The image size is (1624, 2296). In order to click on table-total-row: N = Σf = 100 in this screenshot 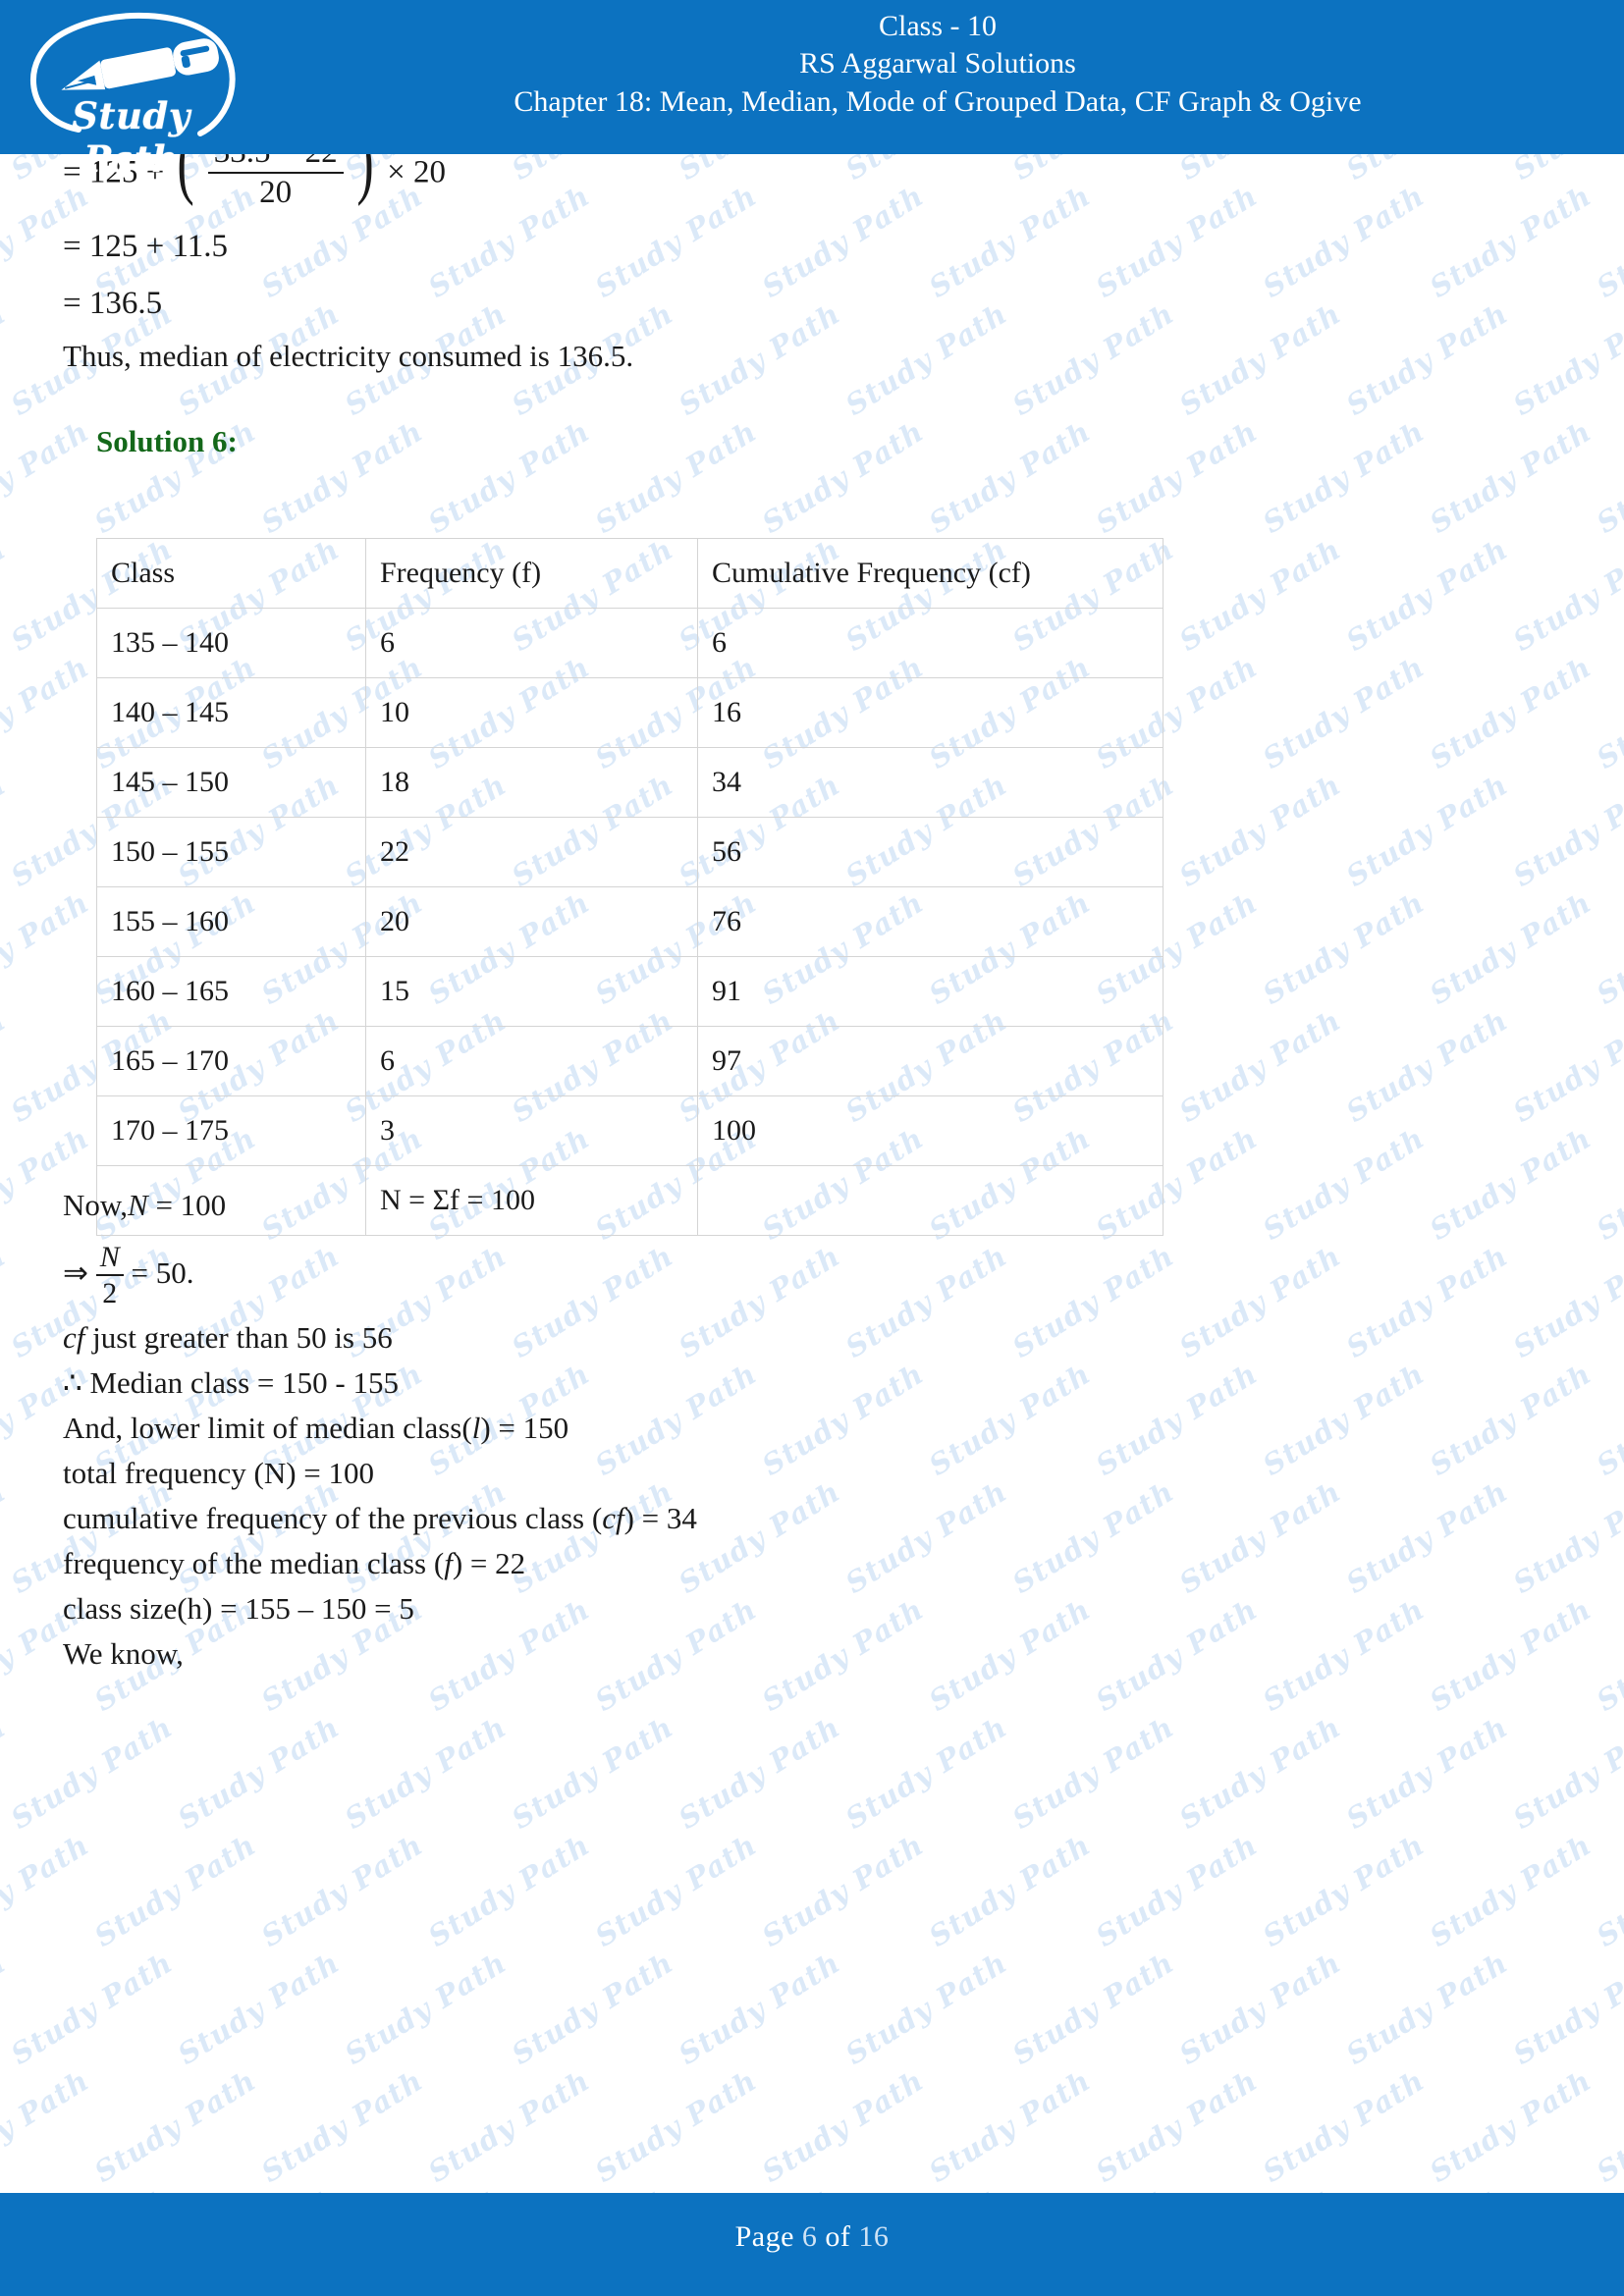, I will do `click(630, 1200)`.